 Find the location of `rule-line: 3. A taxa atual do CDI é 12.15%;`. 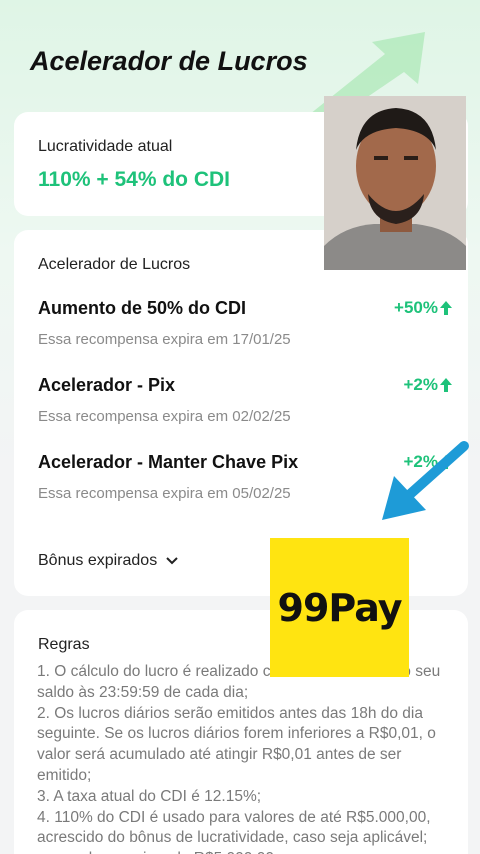

rule-line: 3. A taxa atual do CDI é 12.15%; is located at coordinates (149, 796).